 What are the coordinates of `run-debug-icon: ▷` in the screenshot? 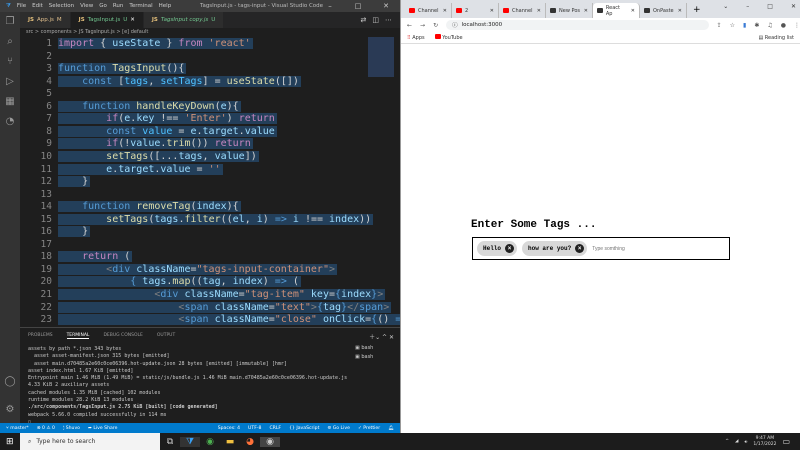 It's located at (10, 82).